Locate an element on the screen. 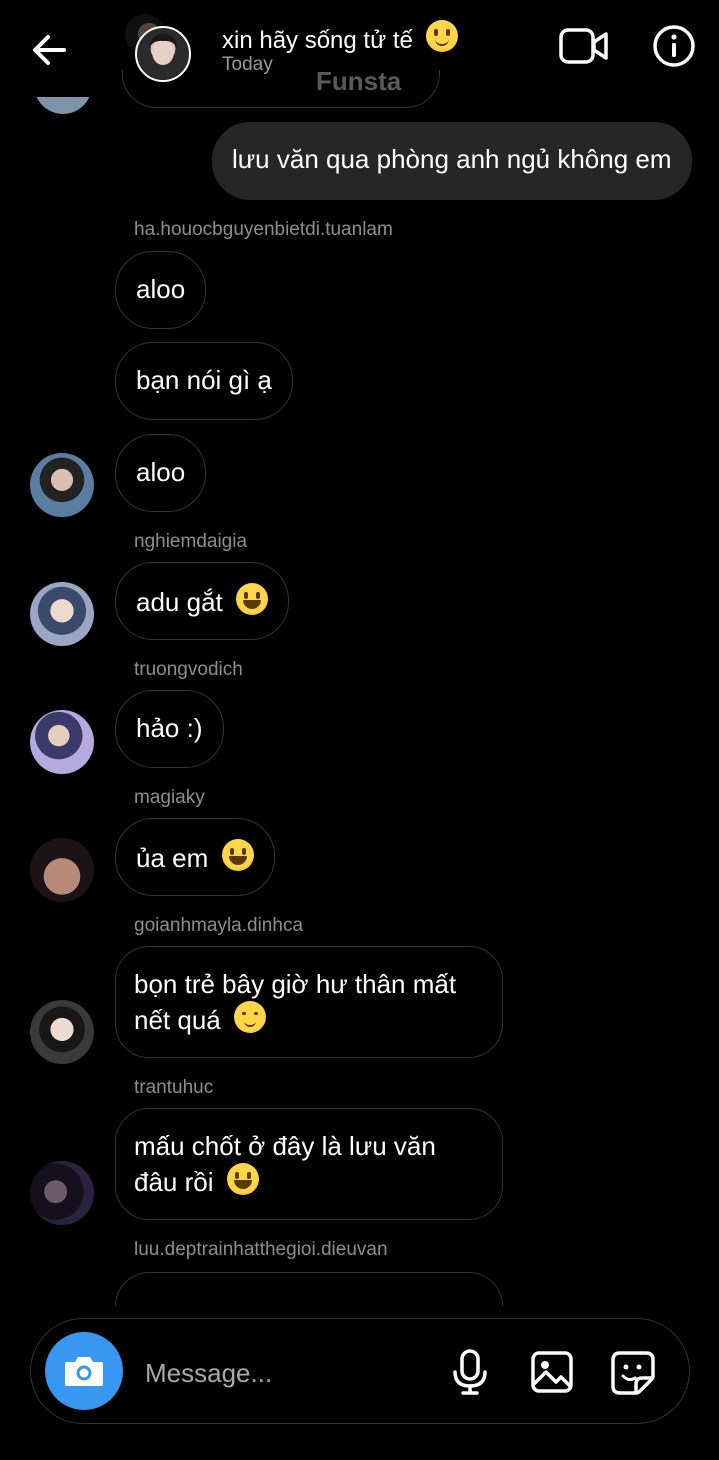  message-bubble-partial is located at coordinates (309, 1289).